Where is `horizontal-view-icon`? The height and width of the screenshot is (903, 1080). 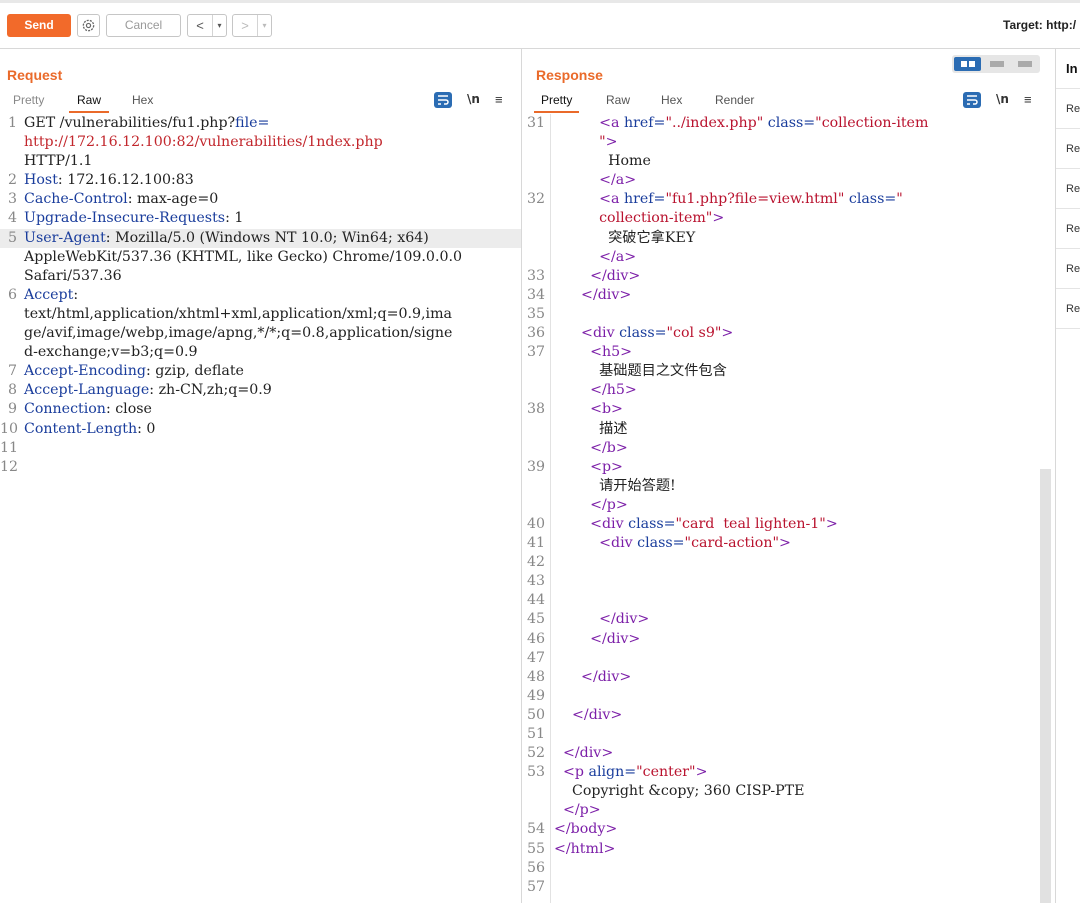 horizontal-view-icon is located at coordinates (996, 64).